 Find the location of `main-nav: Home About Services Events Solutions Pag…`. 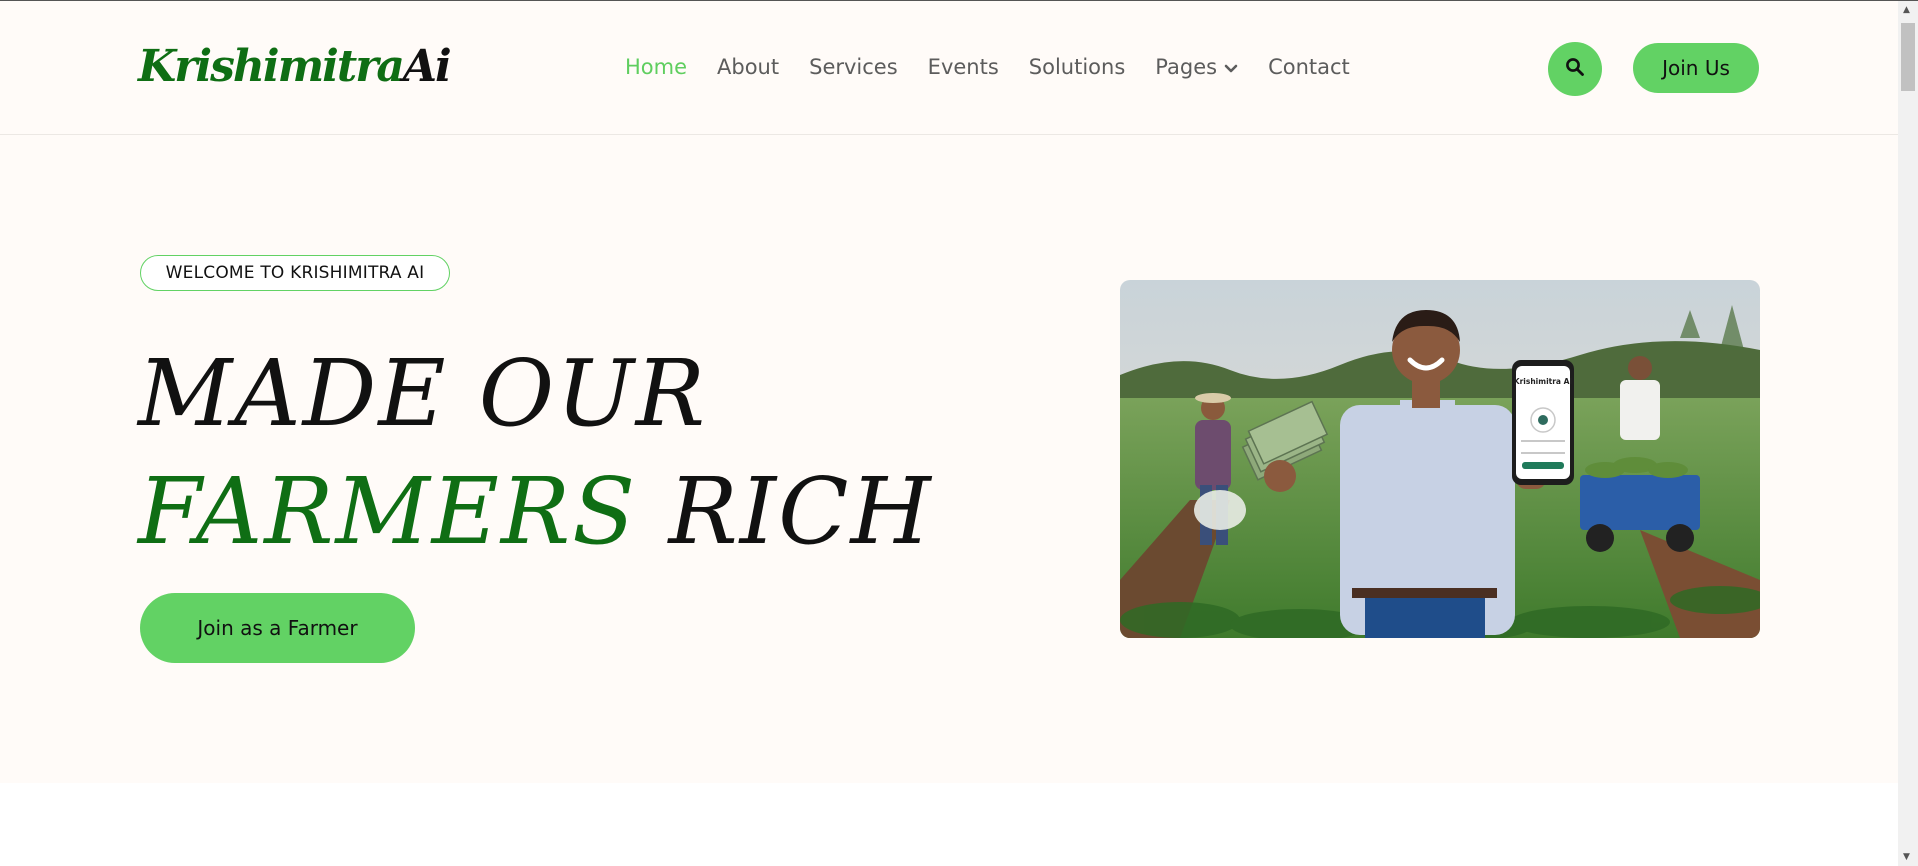

main-nav: Home About Services Events Solutions Pag… is located at coordinates (1002, 67).